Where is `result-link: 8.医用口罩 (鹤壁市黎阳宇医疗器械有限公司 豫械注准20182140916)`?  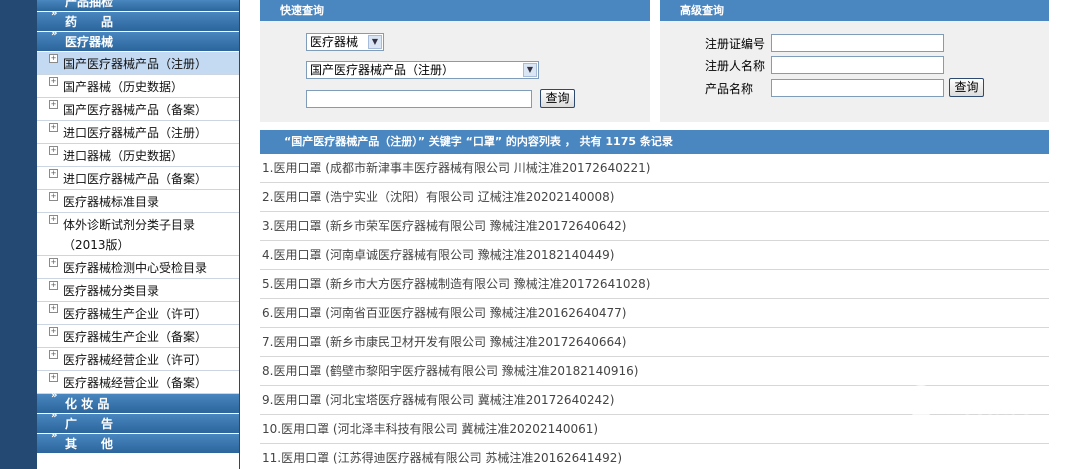
result-link: 8.医用口罩 (鹤壁市黎阳宇医疗器械有限公司 豫械注准20182140916) is located at coordinates (450, 371).